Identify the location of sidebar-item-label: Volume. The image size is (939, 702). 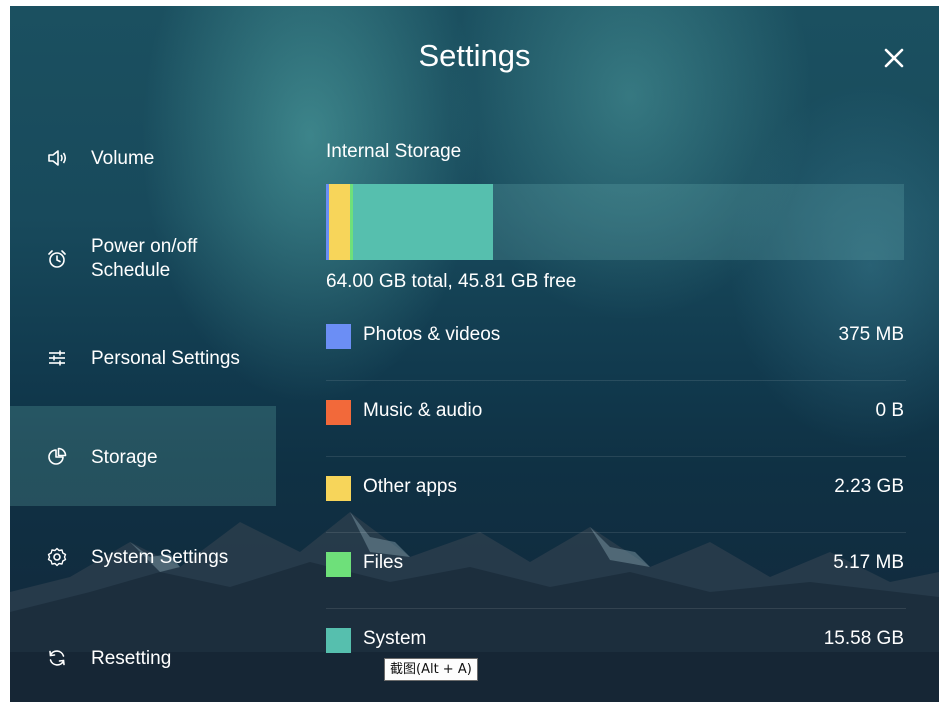
(123, 158).